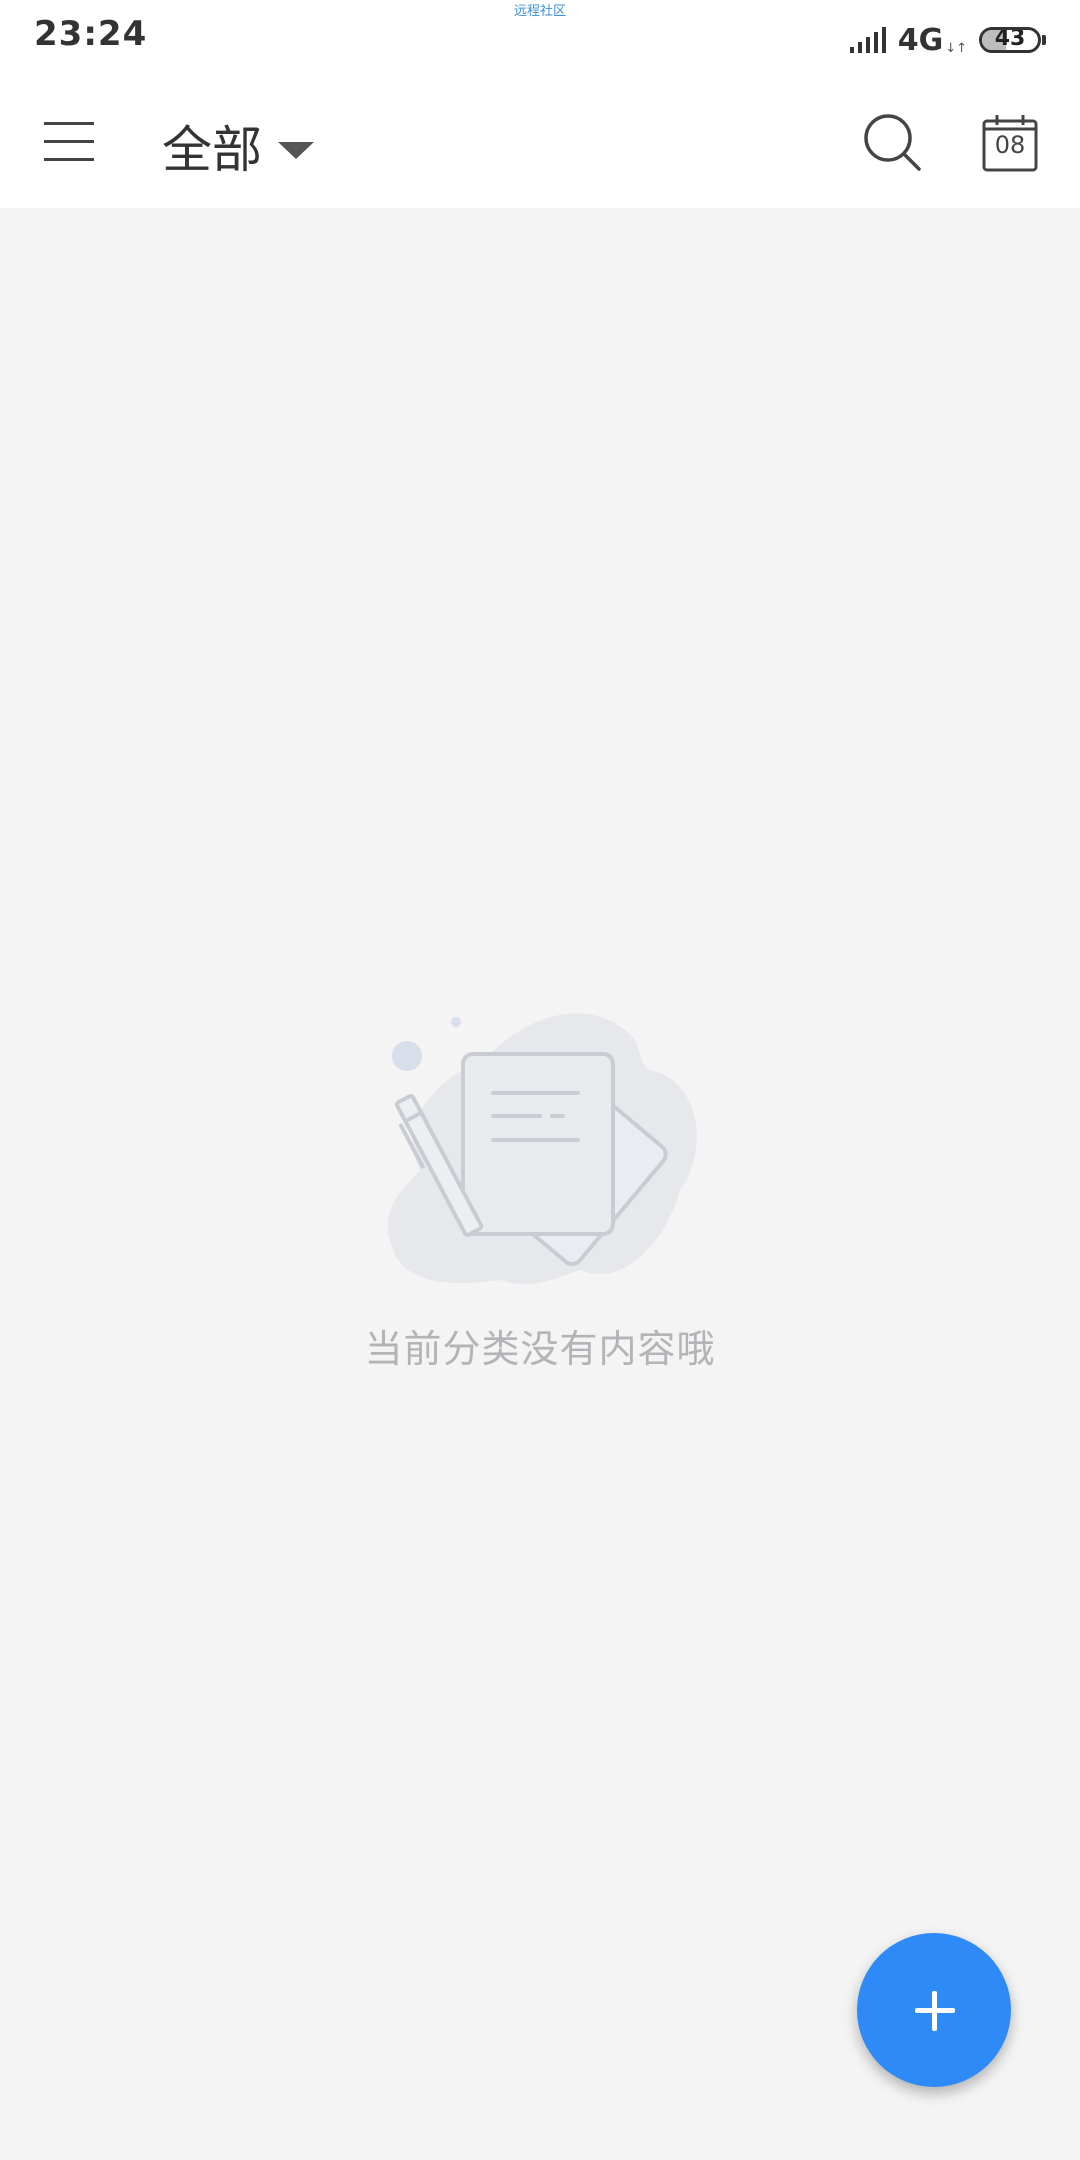 The width and height of the screenshot is (1080, 2160). I want to click on signal-strength-icon, so click(867, 40).